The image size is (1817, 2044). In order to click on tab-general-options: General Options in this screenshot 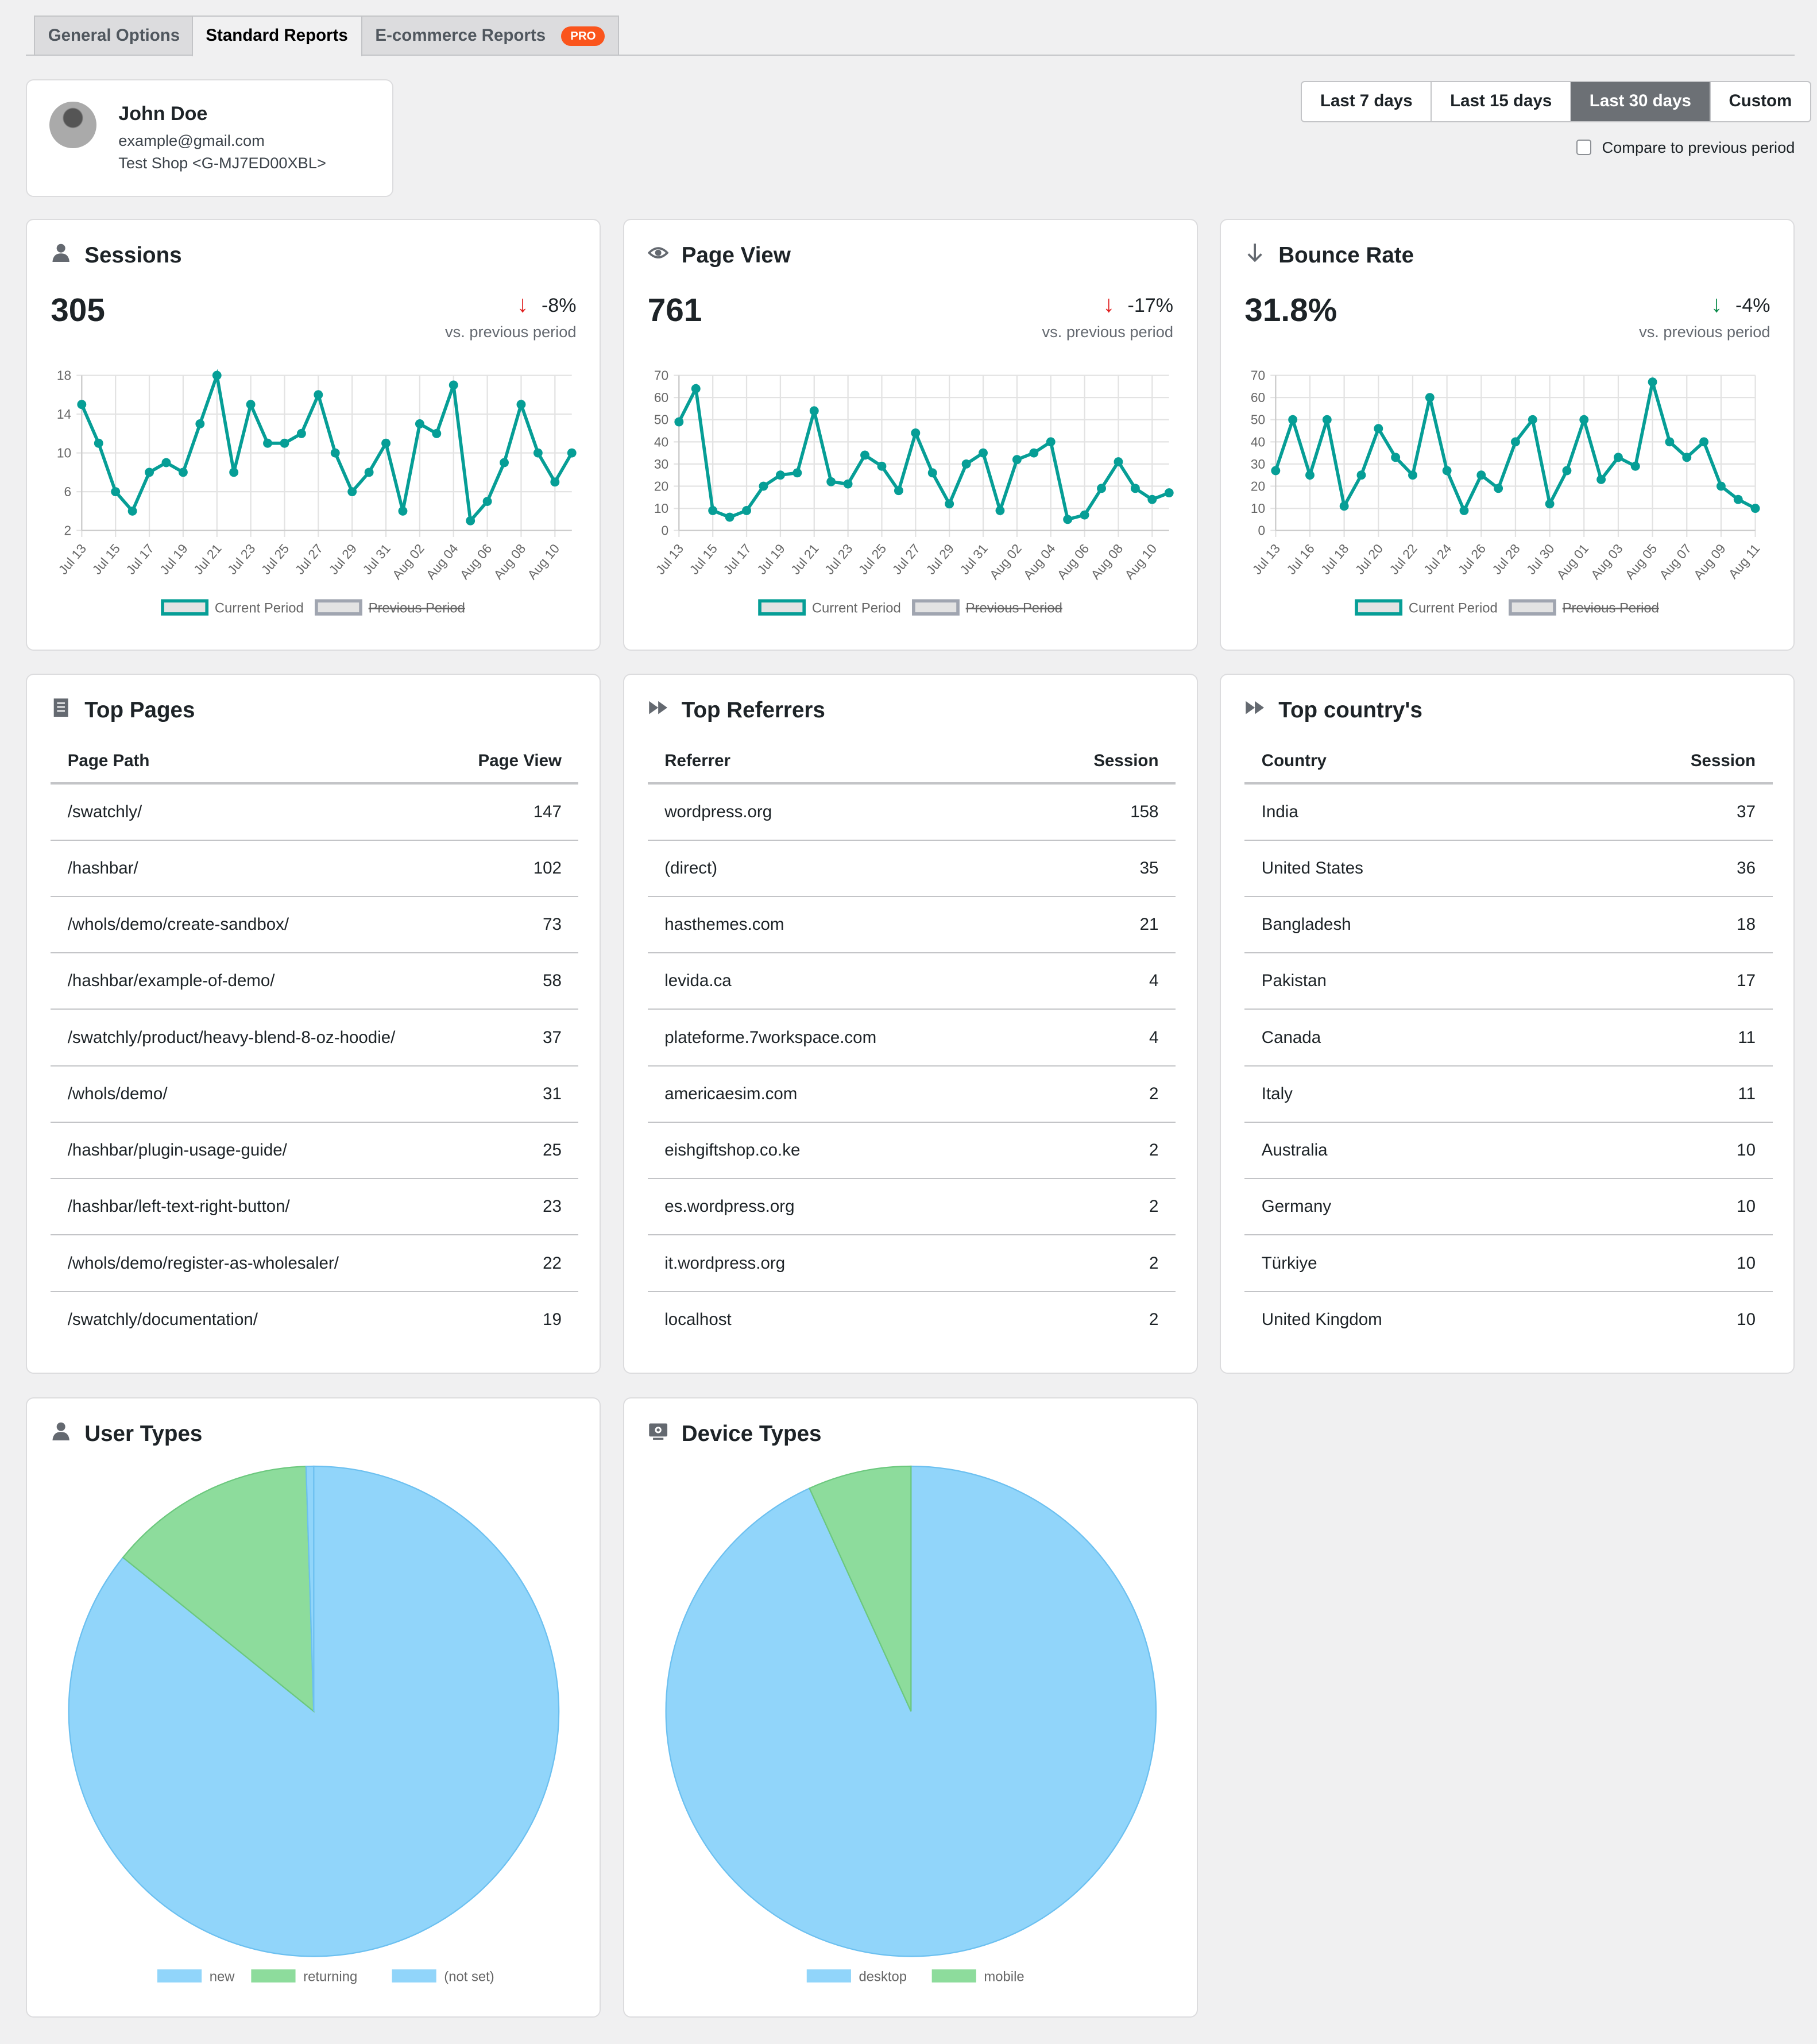, I will do `click(114, 35)`.